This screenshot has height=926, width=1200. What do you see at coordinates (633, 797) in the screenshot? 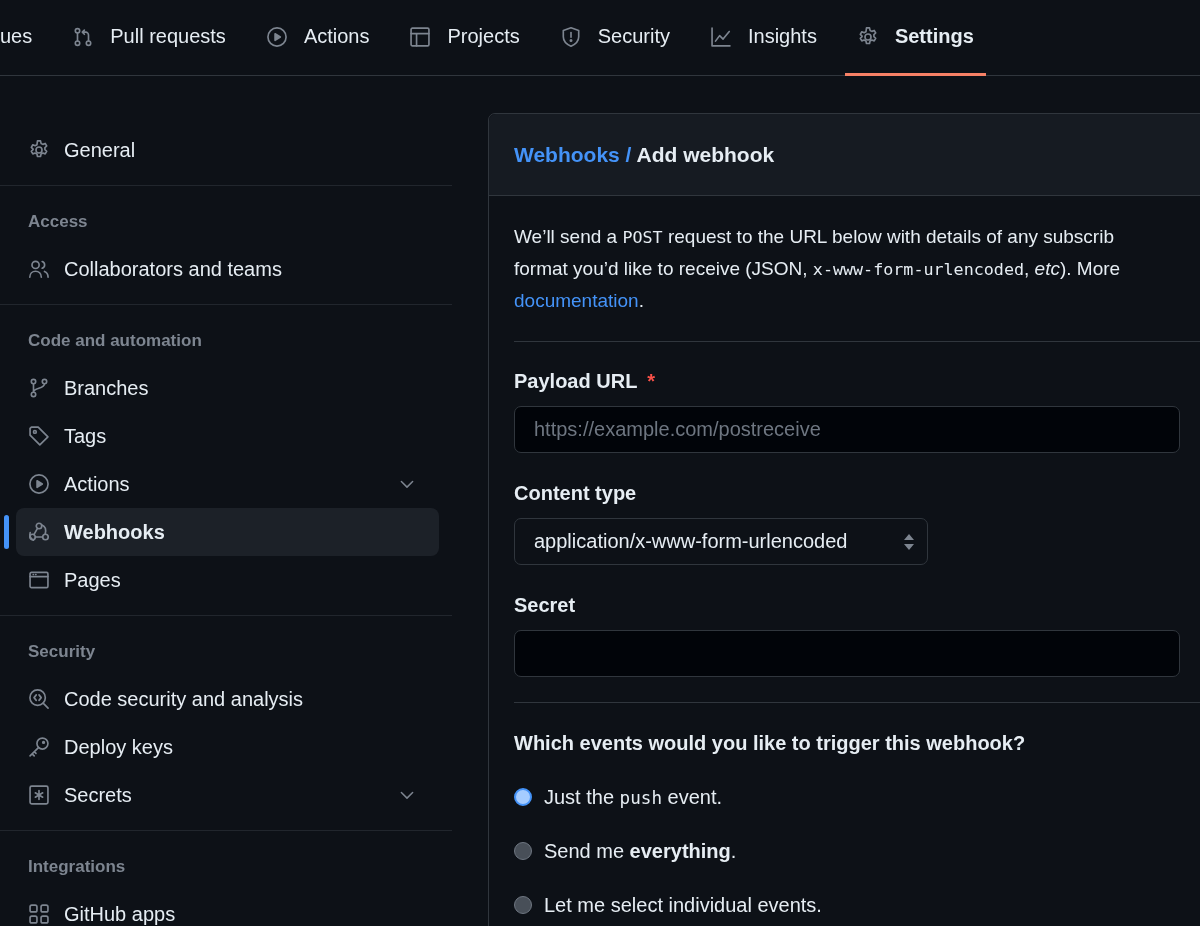
I see `radio-label: Just the push event.` at bounding box center [633, 797].